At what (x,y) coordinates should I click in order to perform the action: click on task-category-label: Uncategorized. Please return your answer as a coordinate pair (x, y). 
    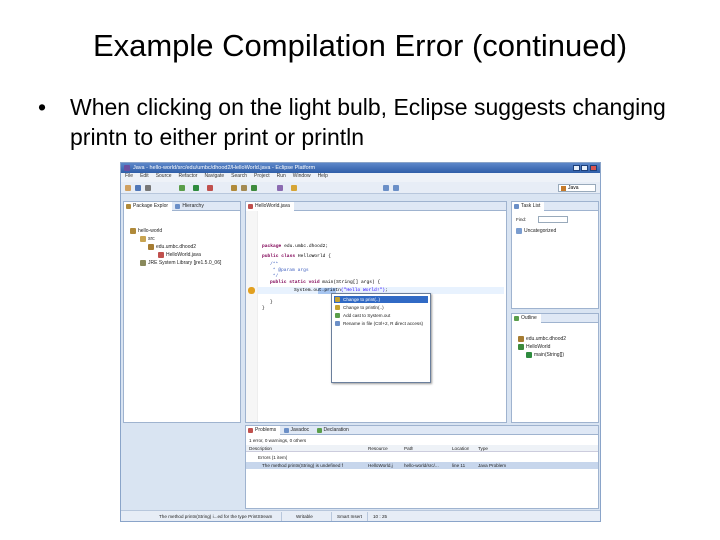
    Looking at the image, I should click on (540, 231).